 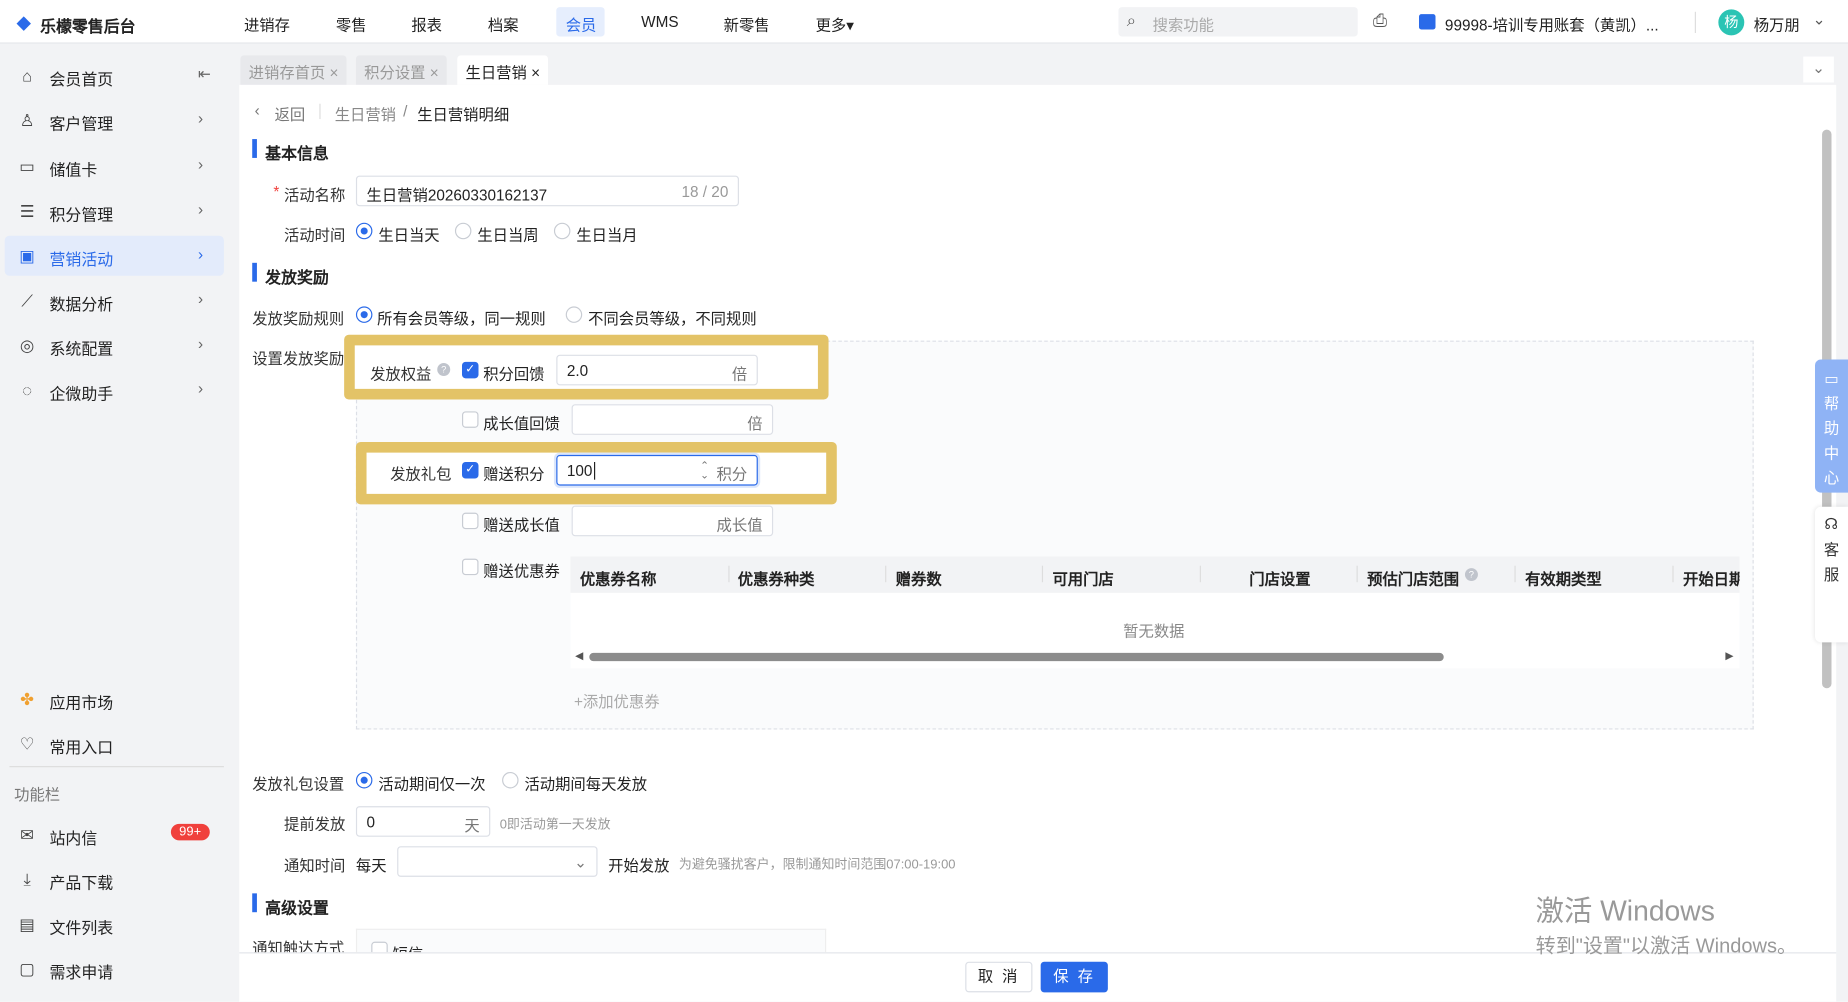 I want to click on checkbox-label: 赠送优惠券, so click(x=521, y=570).